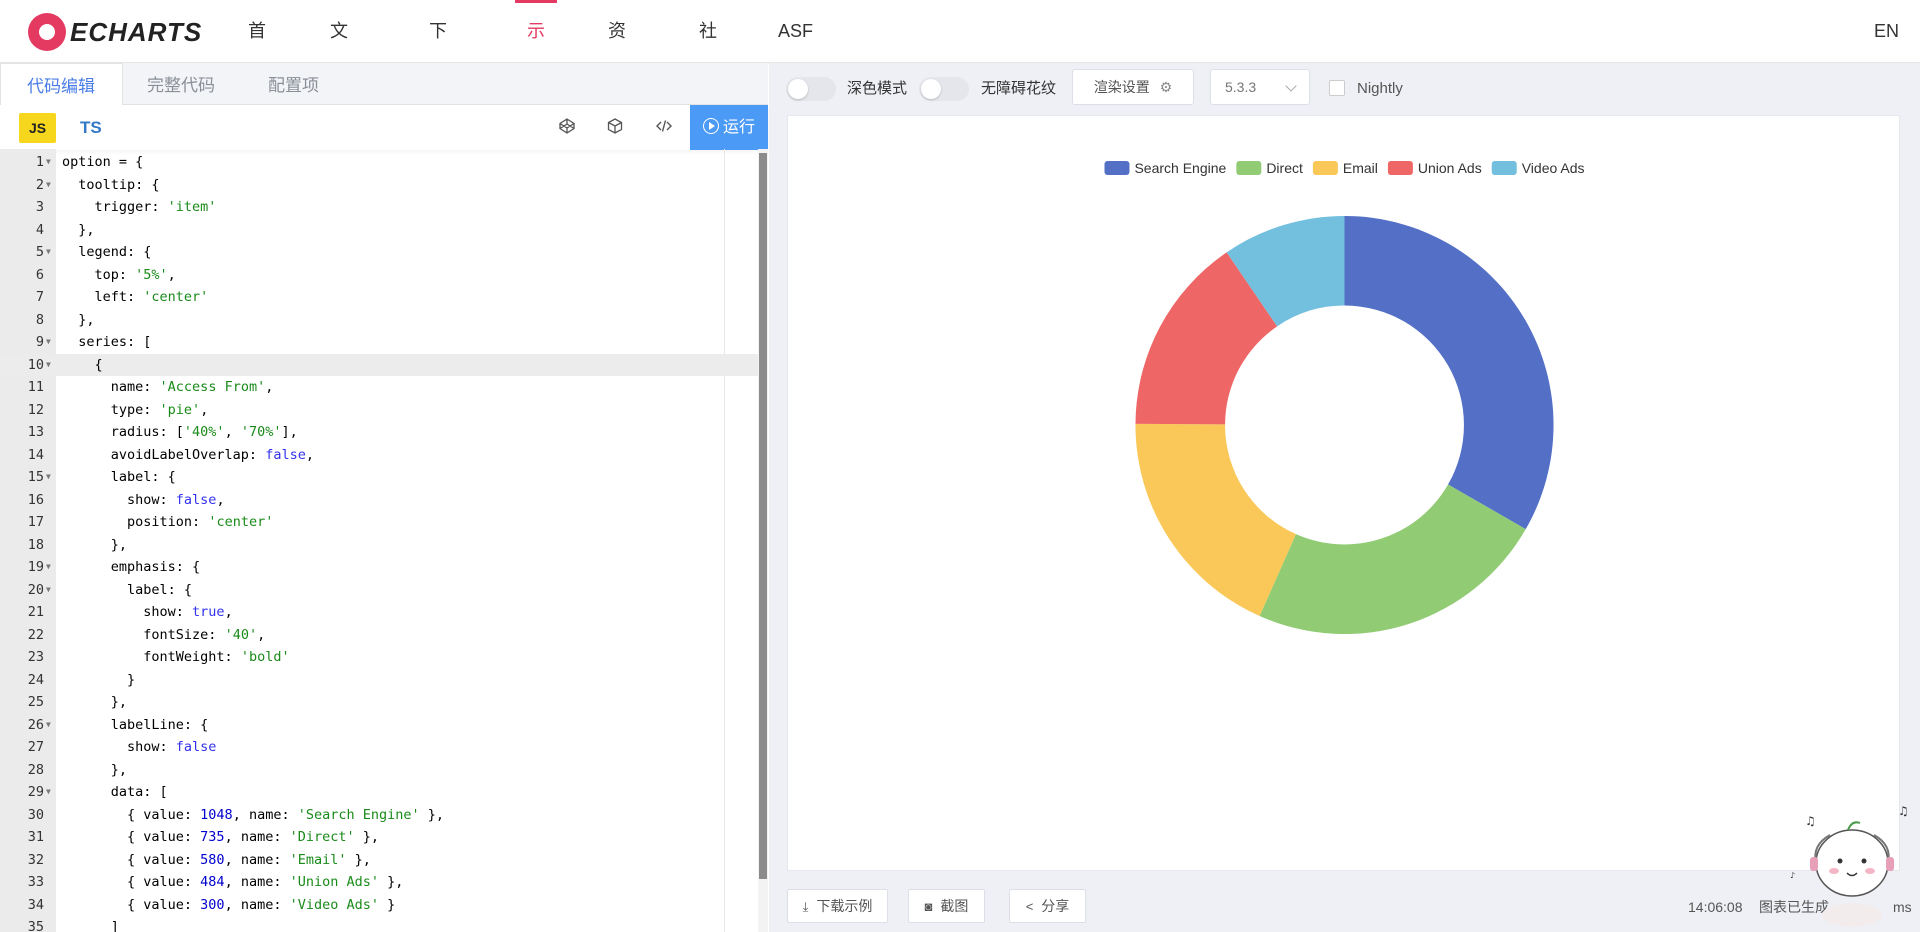  I want to click on line-number: 15, so click(22, 477).